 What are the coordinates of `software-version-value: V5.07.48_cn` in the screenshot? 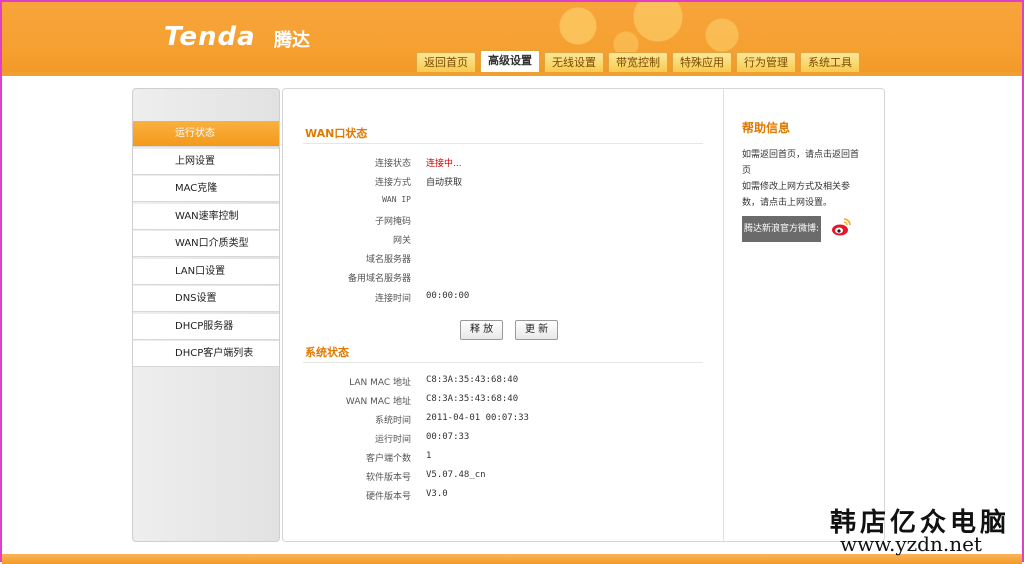 It's located at (456, 475).